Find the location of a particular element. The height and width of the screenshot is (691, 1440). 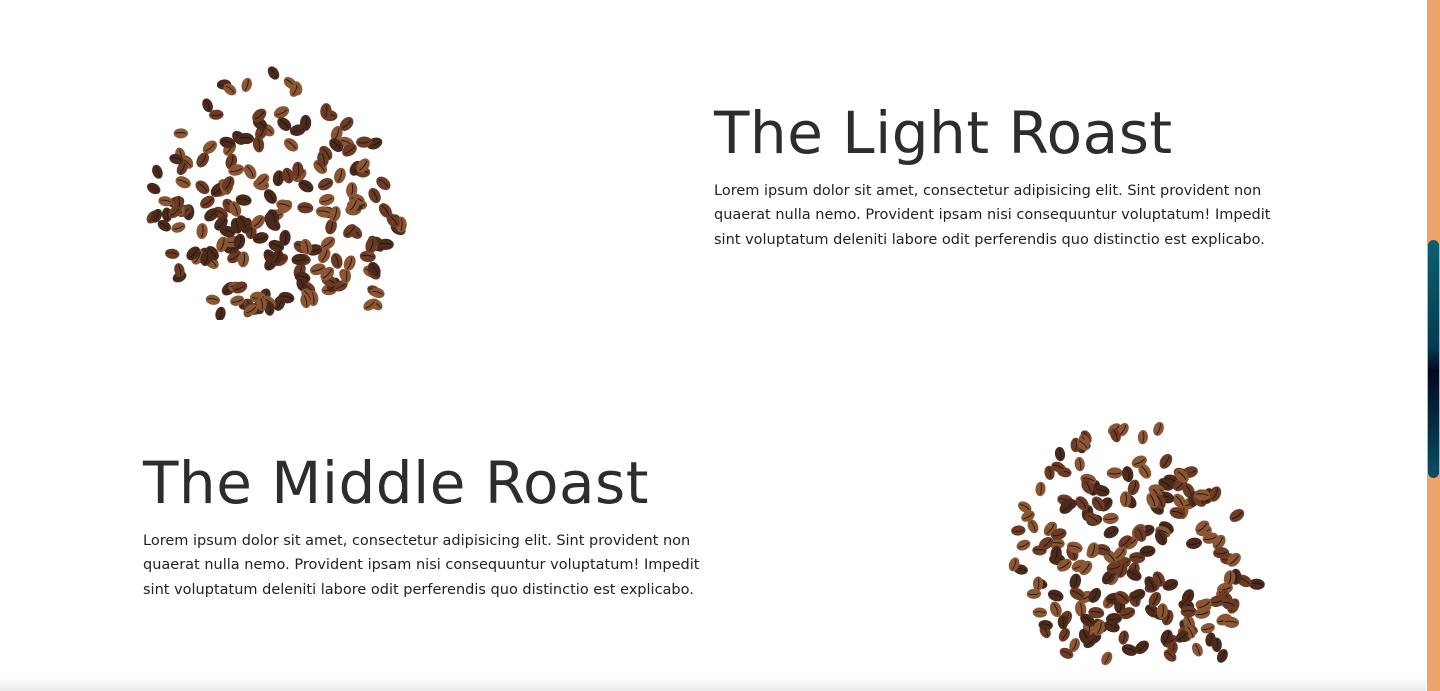

bottom-shadow is located at coordinates (713, 684).